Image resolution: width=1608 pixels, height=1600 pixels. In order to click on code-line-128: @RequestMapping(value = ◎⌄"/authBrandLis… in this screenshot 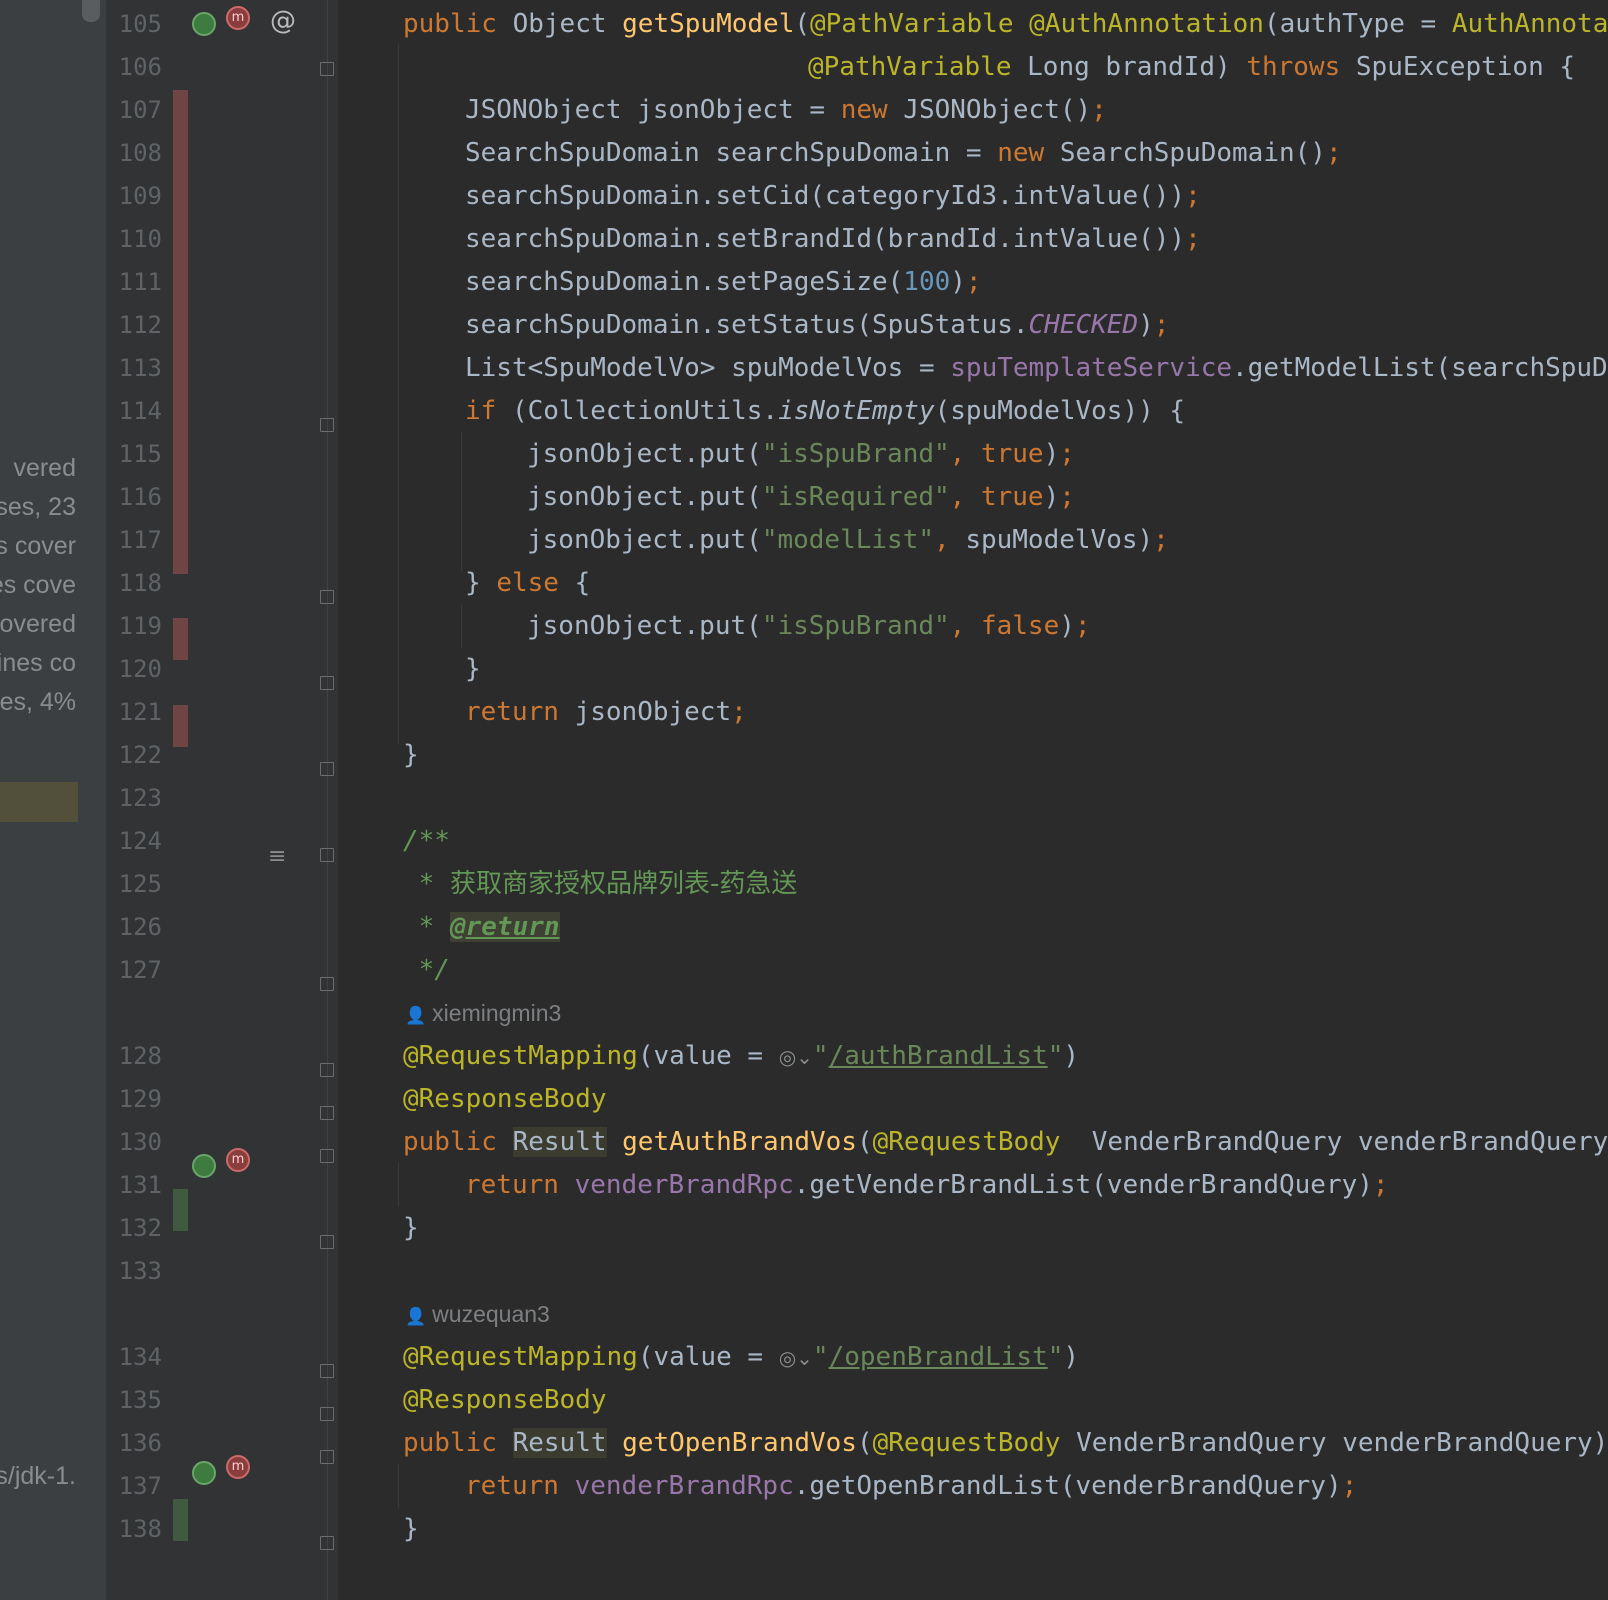, I will do `click(741, 1056)`.